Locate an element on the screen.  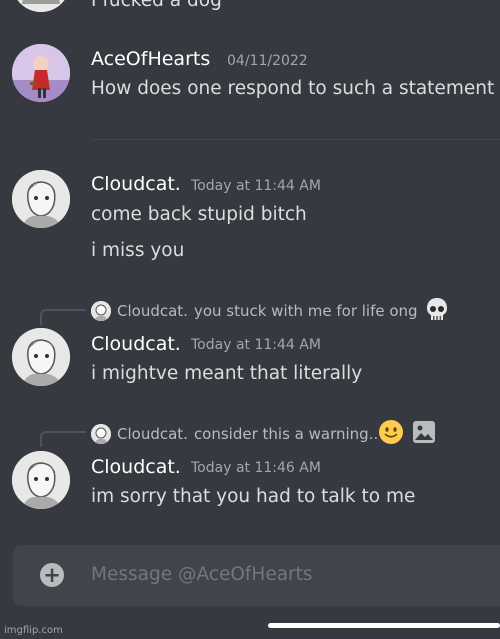
reply-reference: Cloudcat. consider this a warning.. is located at coordinates (263, 434).